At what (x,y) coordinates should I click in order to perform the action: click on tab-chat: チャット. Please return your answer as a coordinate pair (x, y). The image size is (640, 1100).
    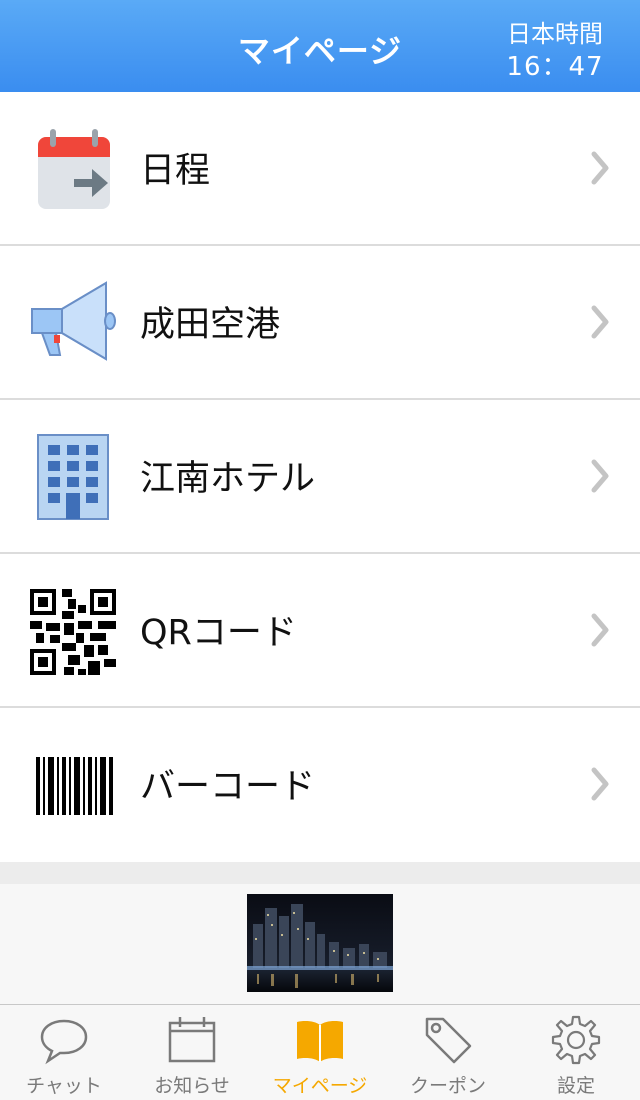
    Looking at the image, I should click on (64, 1052).